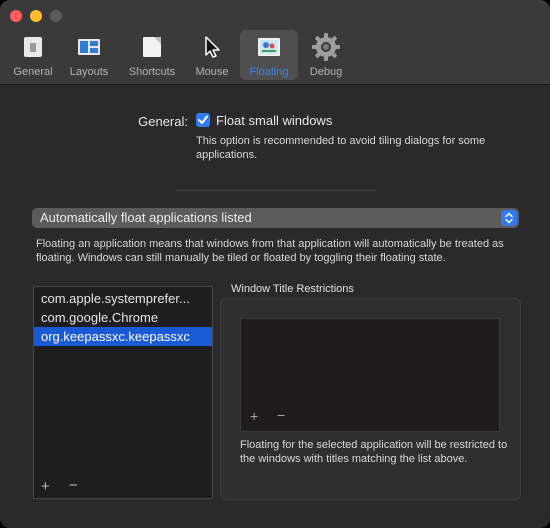 This screenshot has width=550, height=528. I want to click on mouse-pointer-icon, so click(212, 47).